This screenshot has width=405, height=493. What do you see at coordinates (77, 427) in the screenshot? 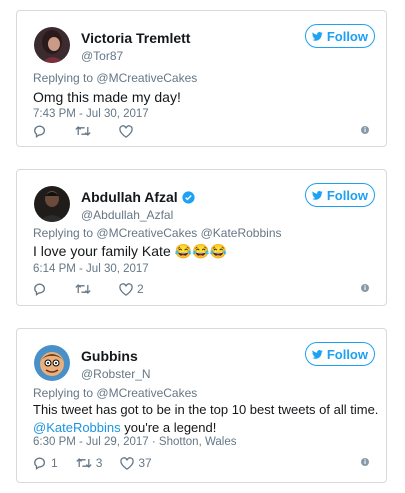
I see `mention-link: @KateRobbins` at bounding box center [77, 427].